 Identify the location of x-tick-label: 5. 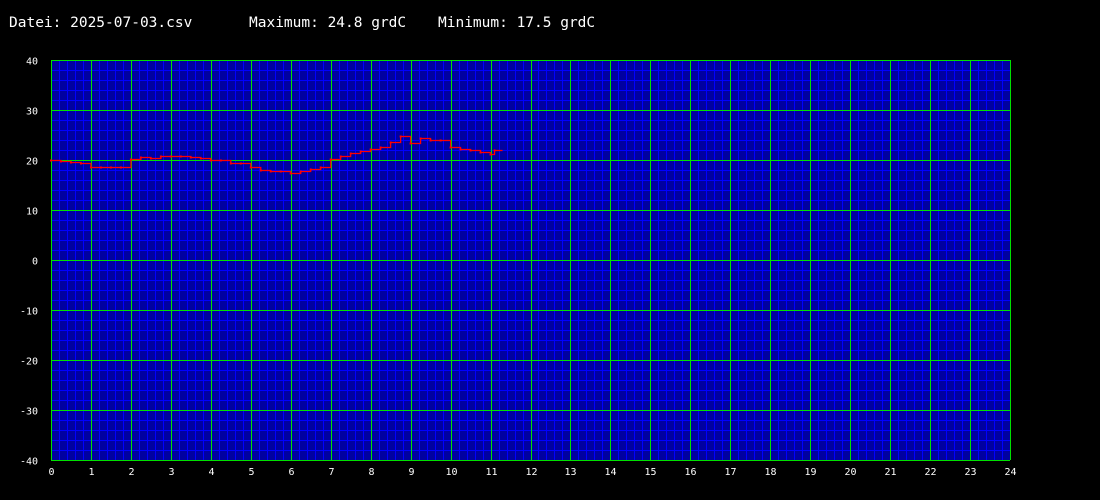
(251, 472).